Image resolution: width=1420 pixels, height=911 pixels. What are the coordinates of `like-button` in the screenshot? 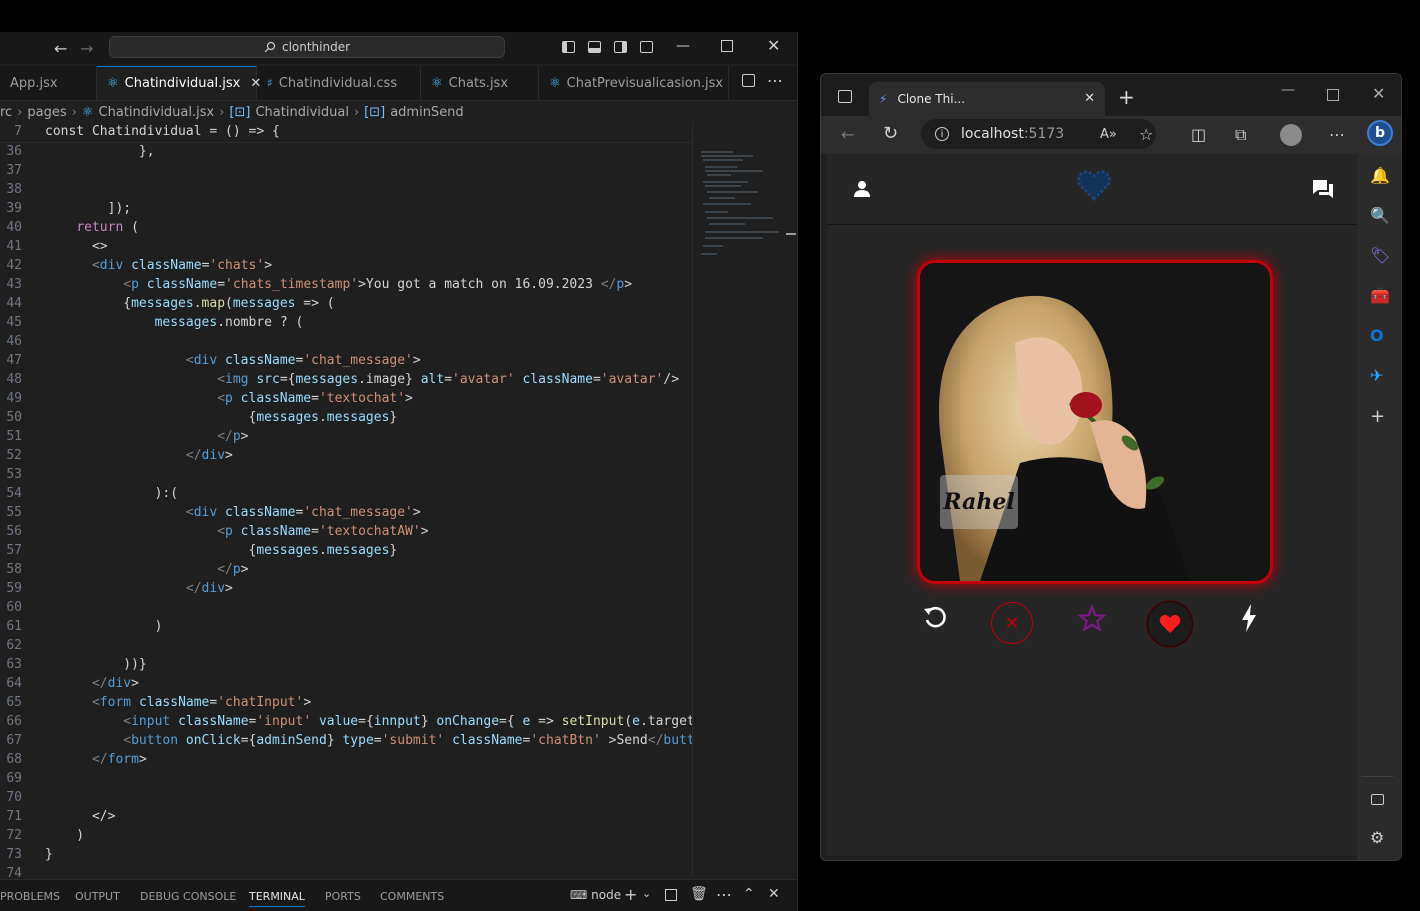 It's located at (1170, 624).